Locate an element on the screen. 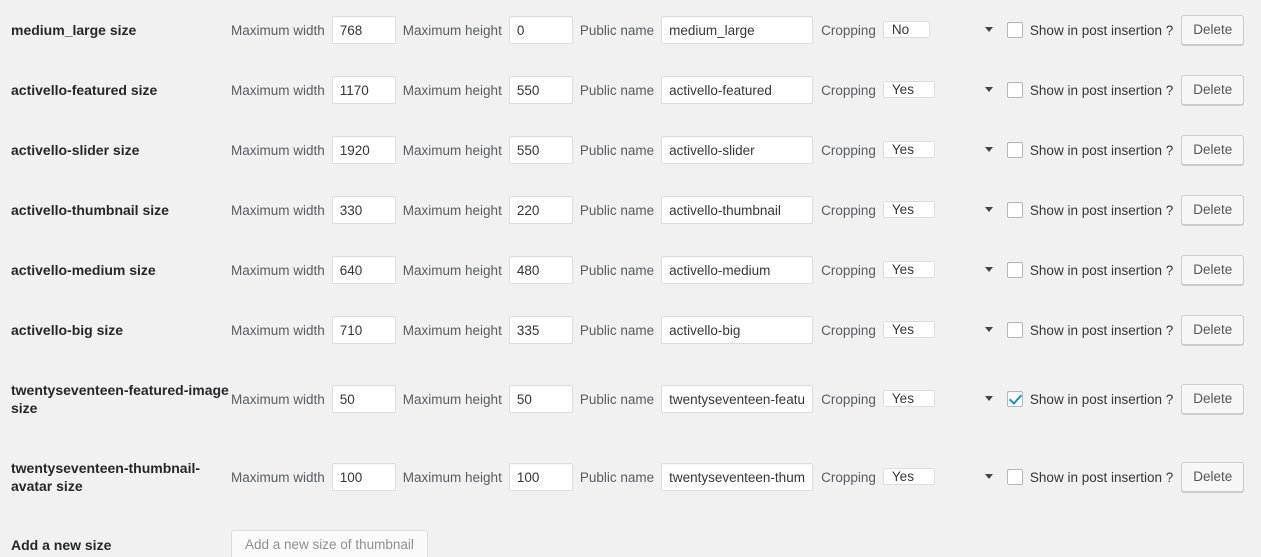 This screenshot has height=557, width=1261. size-row-label: twentyseventeen-featured-image size is located at coordinates (120, 399).